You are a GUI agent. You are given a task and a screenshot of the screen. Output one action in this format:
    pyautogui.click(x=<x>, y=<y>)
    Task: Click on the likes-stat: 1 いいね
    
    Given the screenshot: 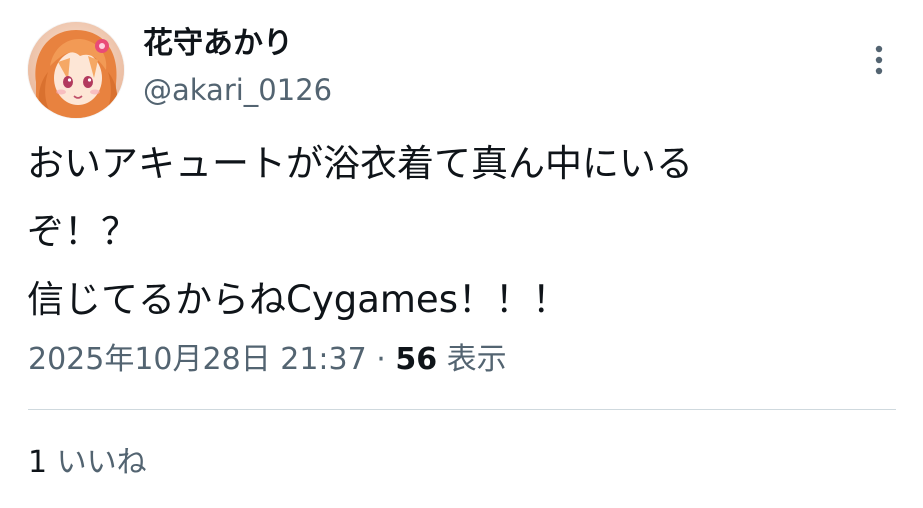 What is the action you would take?
    pyautogui.click(x=87, y=463)
    